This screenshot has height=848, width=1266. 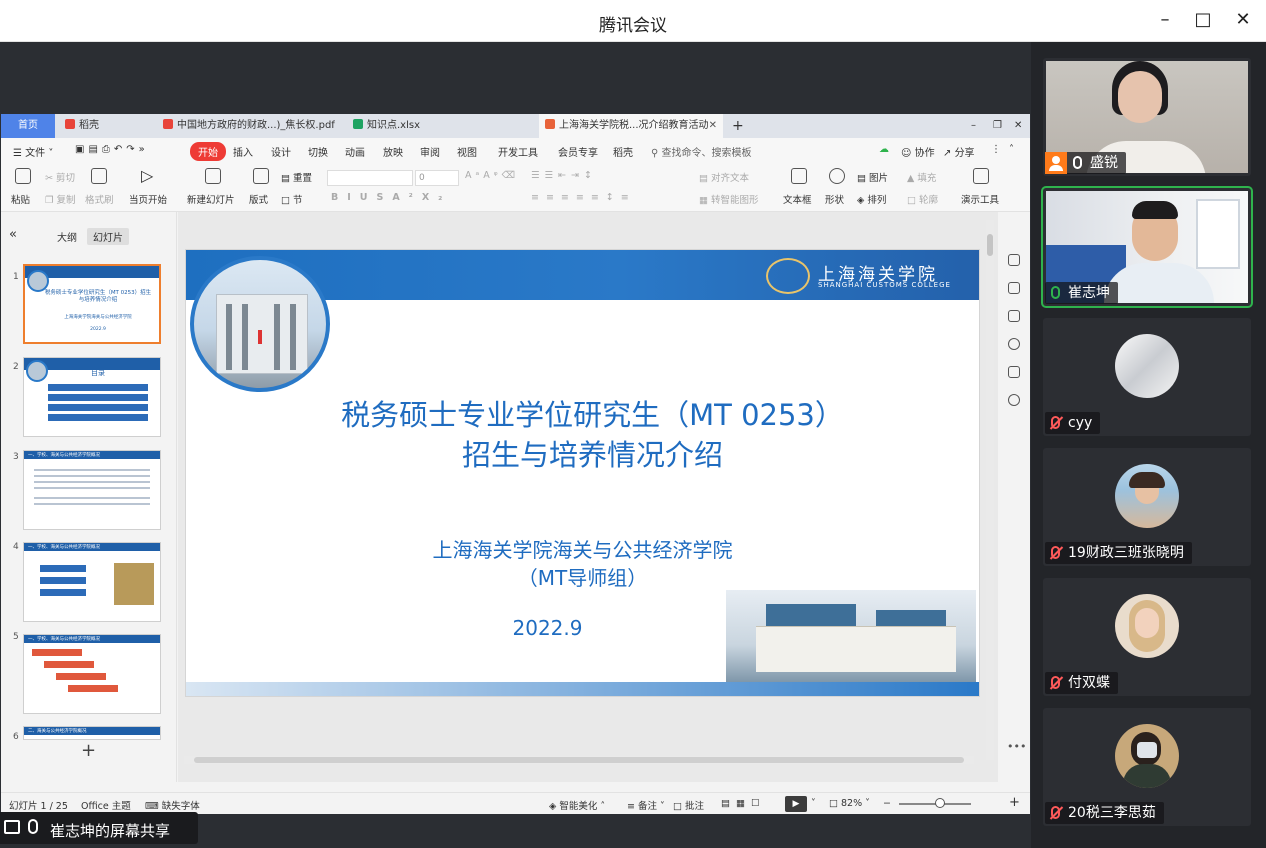 I want to click on missing-font-button: ⌨ 缺失字体, so click(x=172, y=805).